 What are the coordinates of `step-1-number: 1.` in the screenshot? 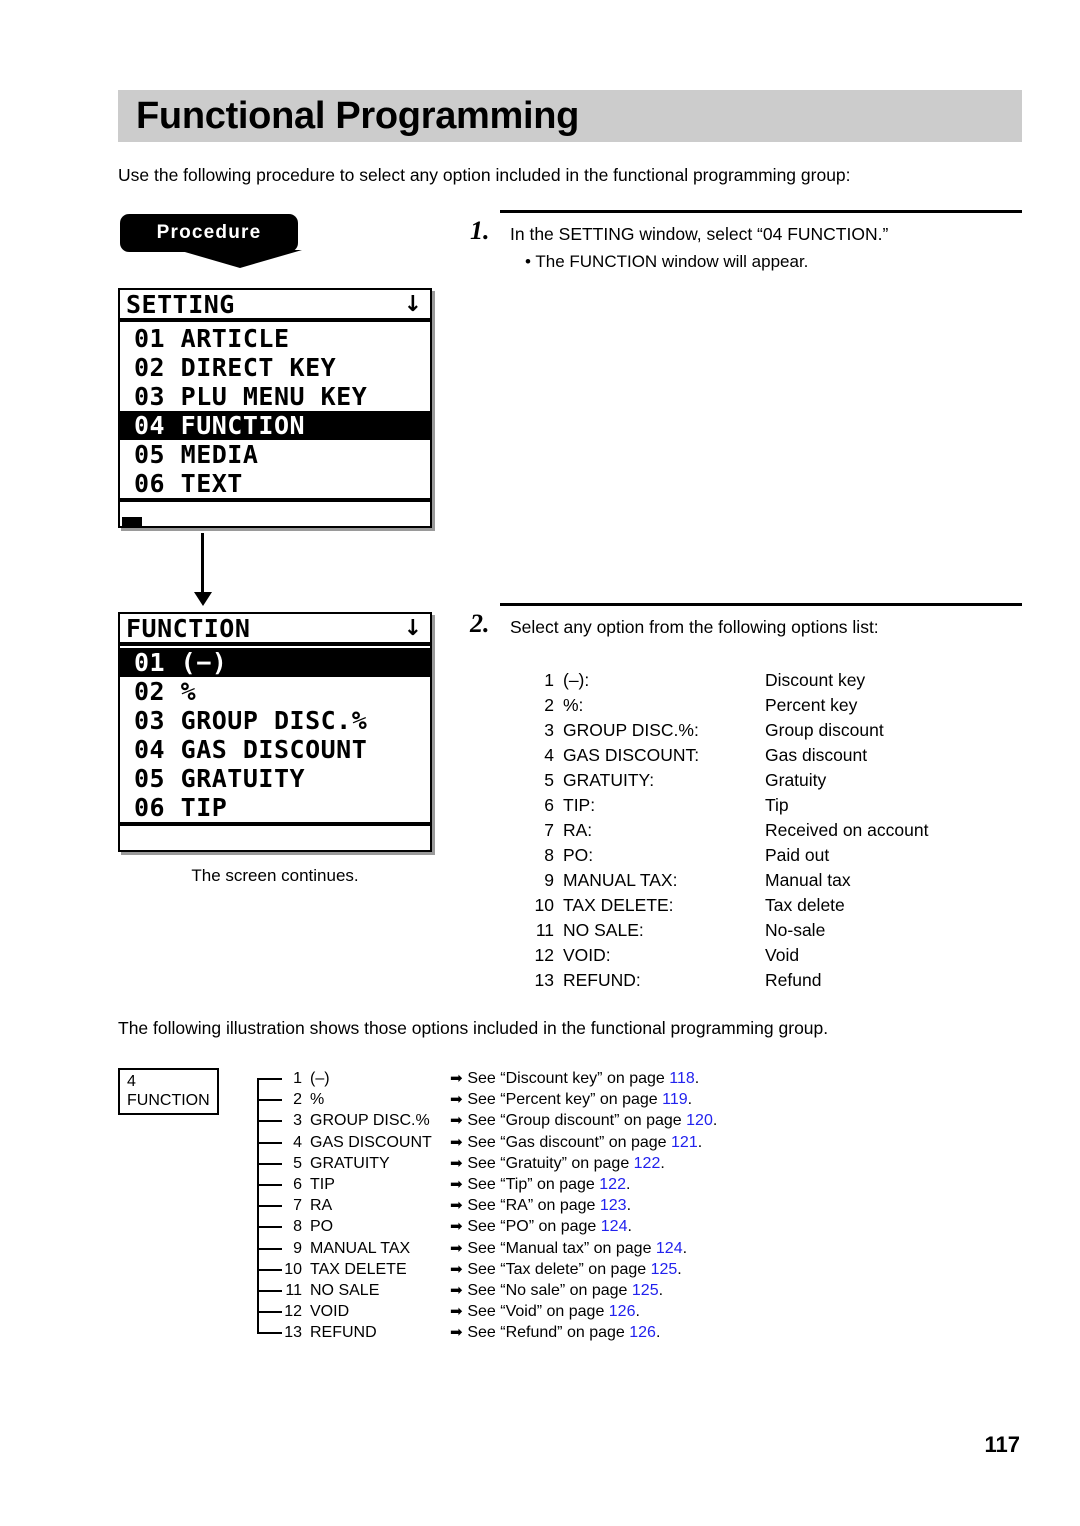 It's located at (480, 230).